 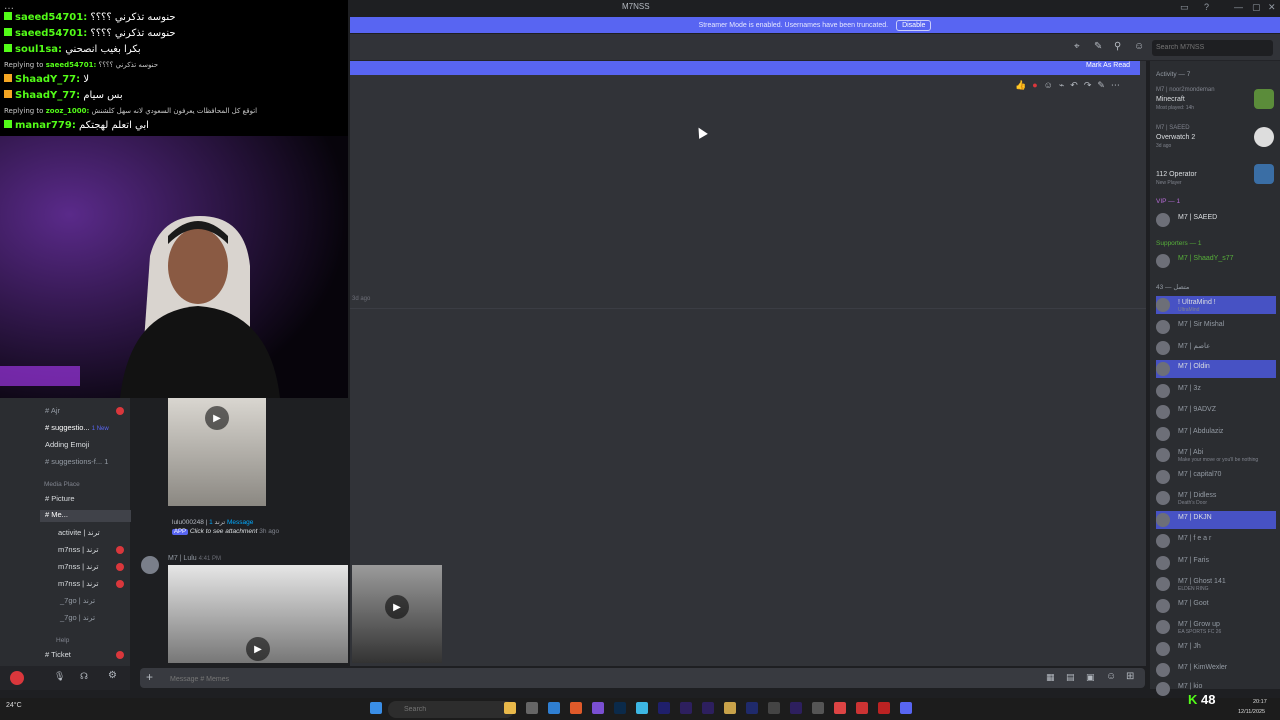 I want to click on unread-bar, so click(x=745, y=68).